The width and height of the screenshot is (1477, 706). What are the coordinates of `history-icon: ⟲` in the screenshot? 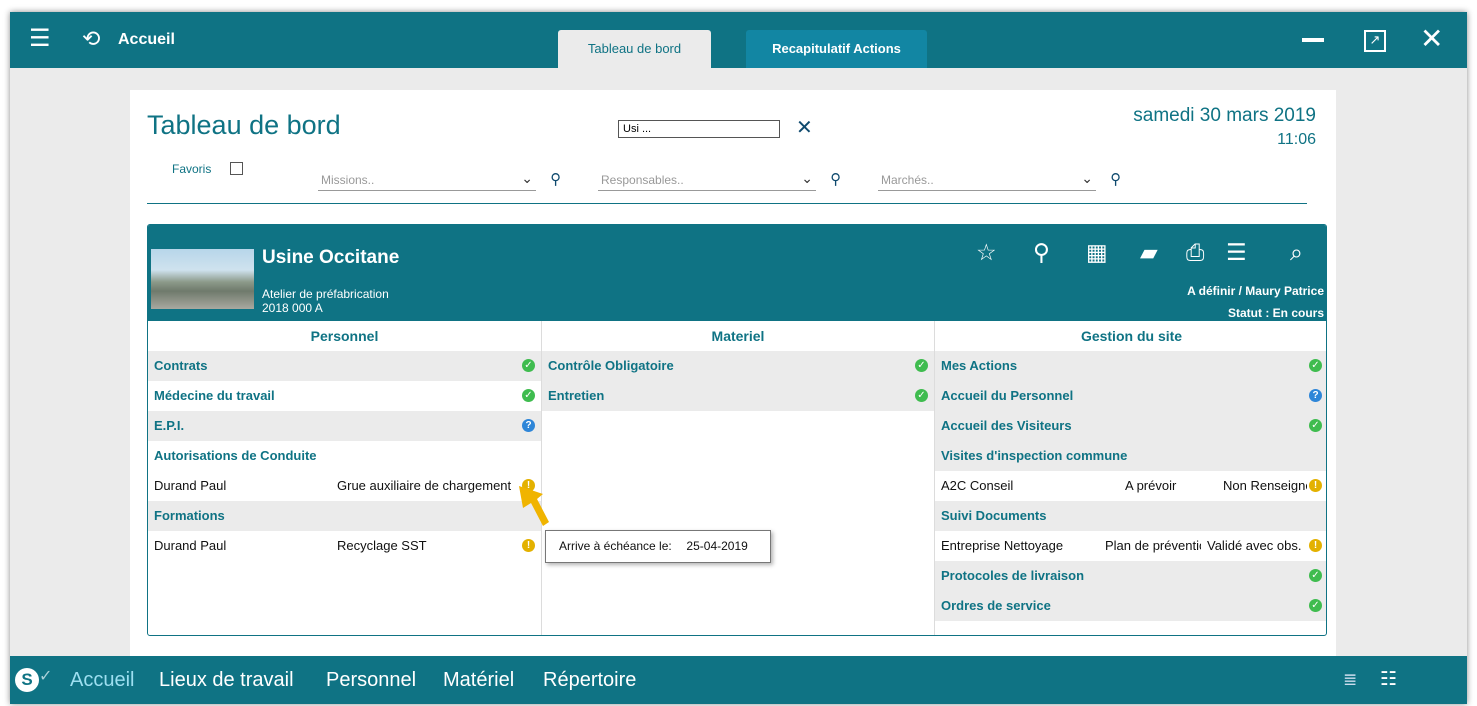 It's located at (91, 39).